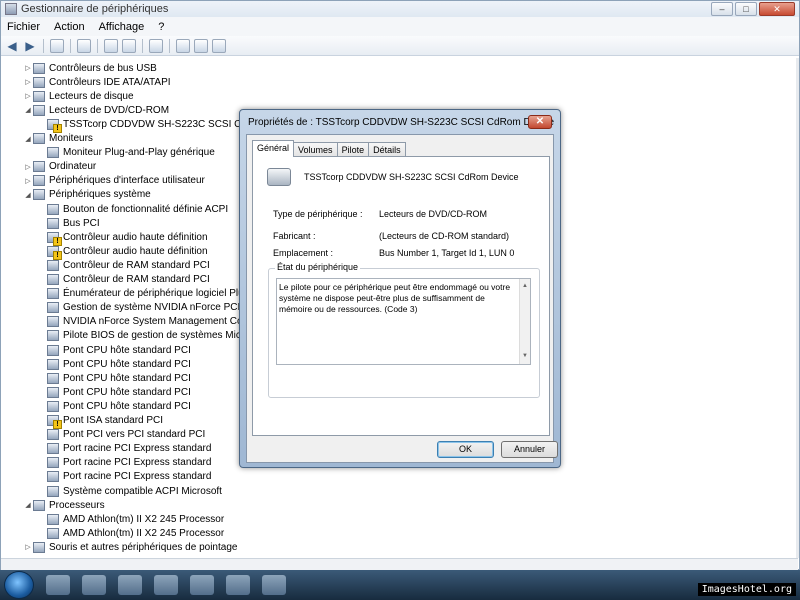 This screenshot has height=600, width=800. Describe the element at coordinates (91, 96) in the screenshot. I see `tree-item-label: Lecteurs de disque` at that location.